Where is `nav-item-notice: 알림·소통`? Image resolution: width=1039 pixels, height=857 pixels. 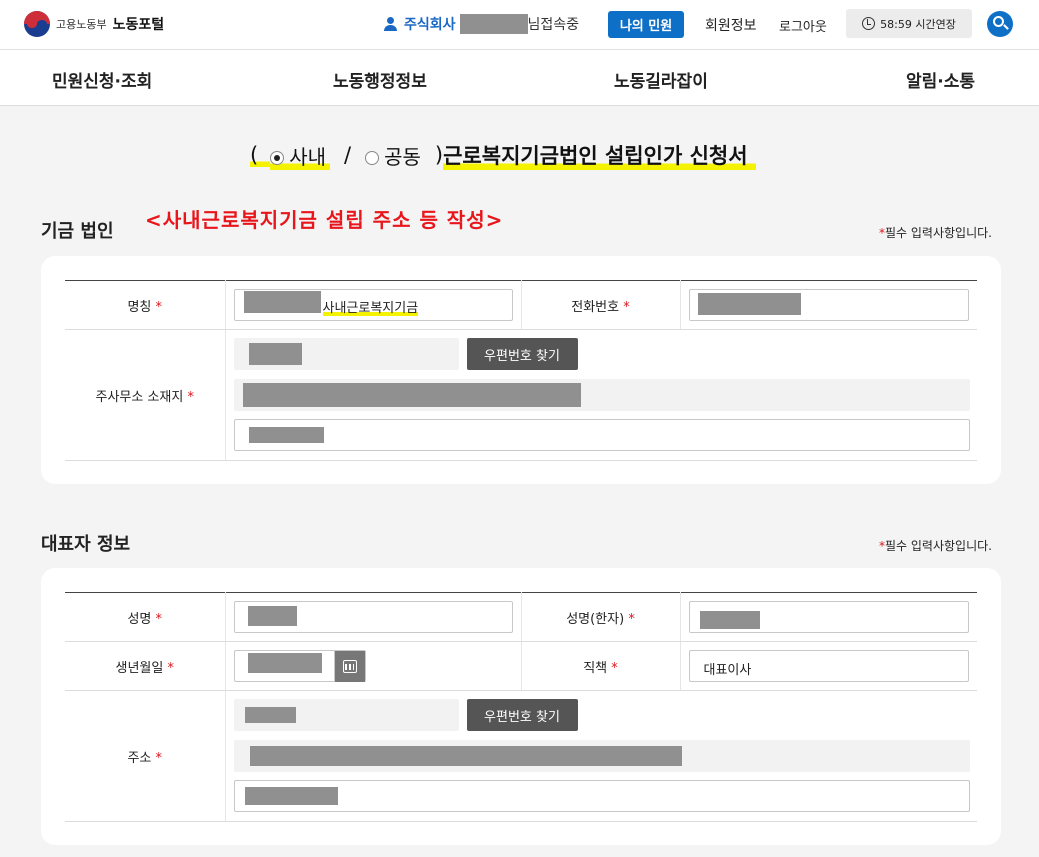 nav-item-notice: 알림·소통 is located at coordinates (940, 79).